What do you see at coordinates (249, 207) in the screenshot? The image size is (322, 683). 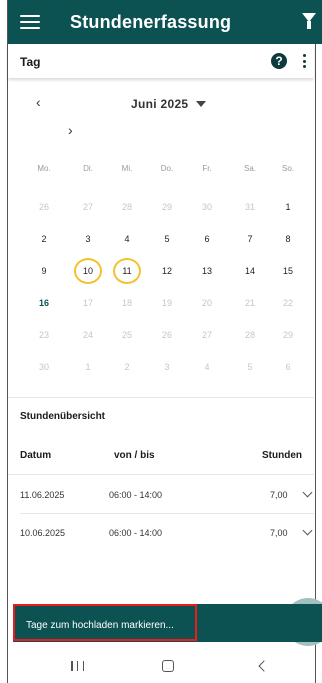 I see `calendar-day: 31` at bounding box center [249, 207].